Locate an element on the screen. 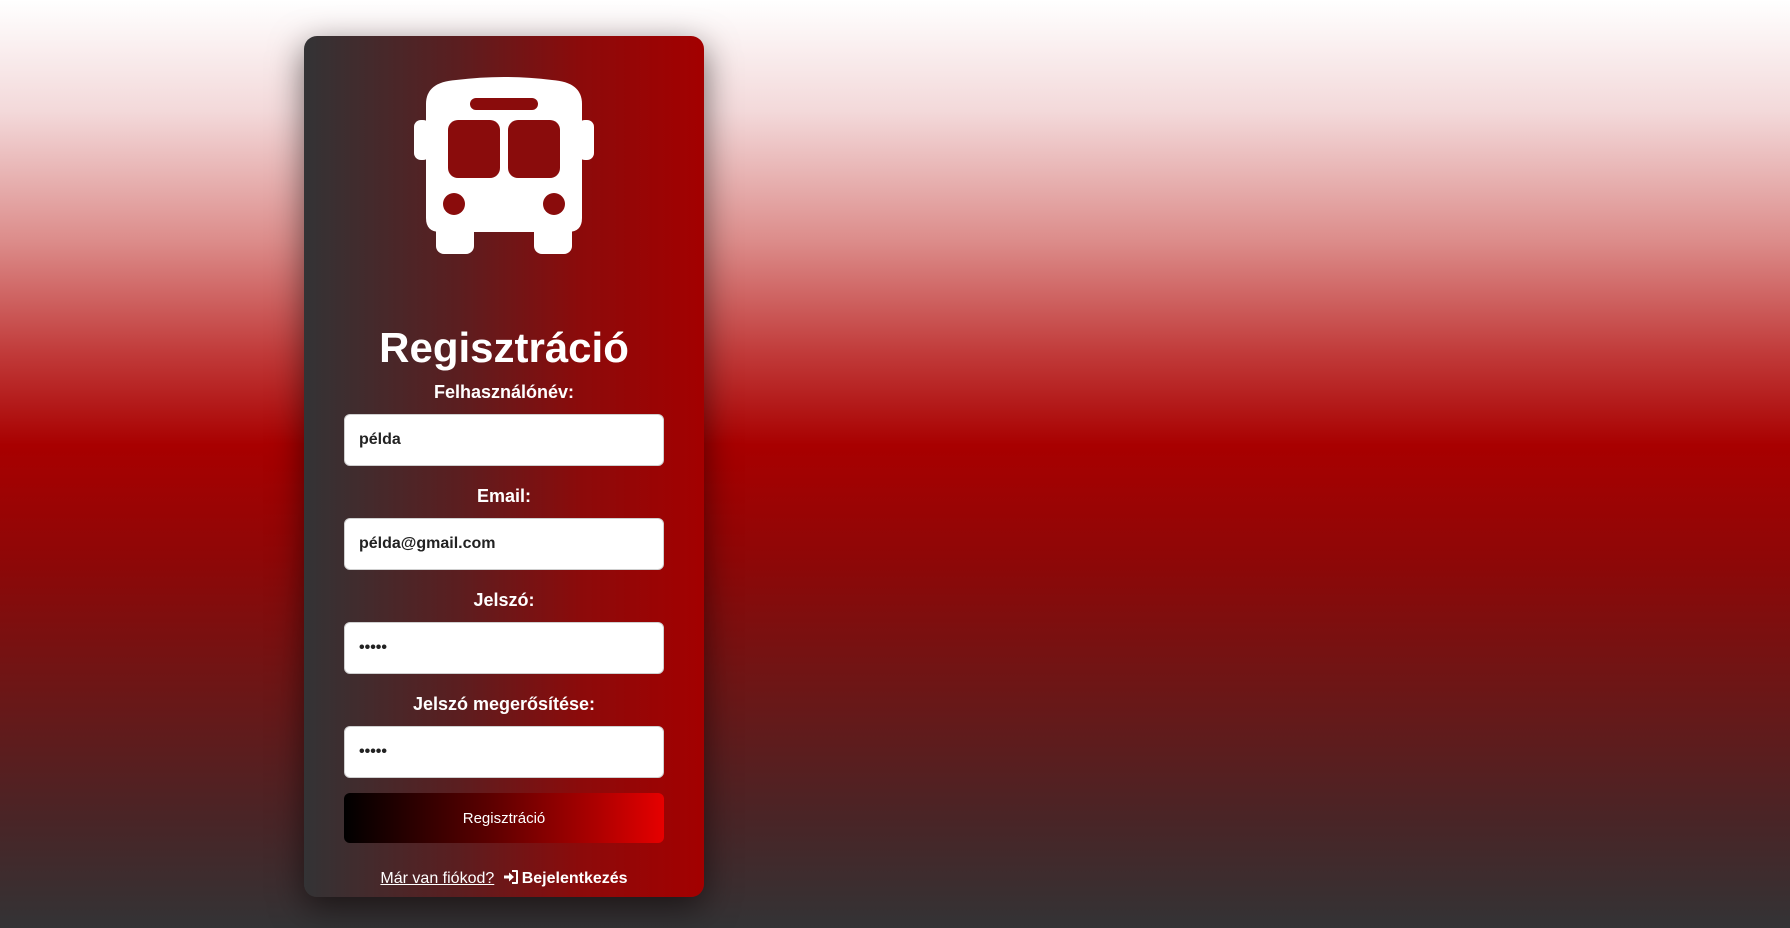  login-link-label: Bejelentkezés is located at coordinates (574, 878).